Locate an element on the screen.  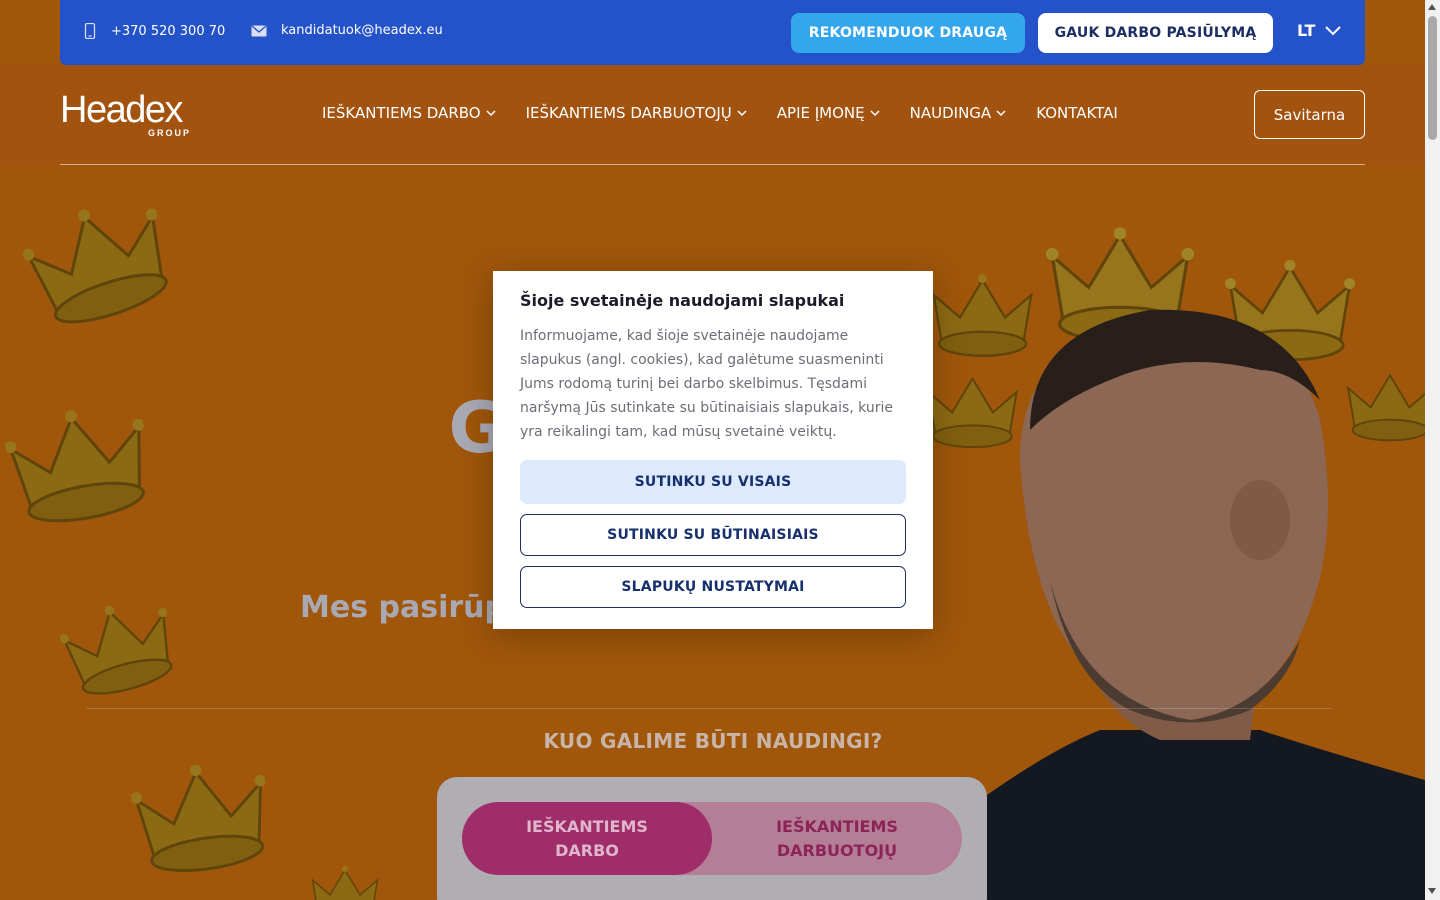
language-selector: LT is located at coordinates (1319, 30).